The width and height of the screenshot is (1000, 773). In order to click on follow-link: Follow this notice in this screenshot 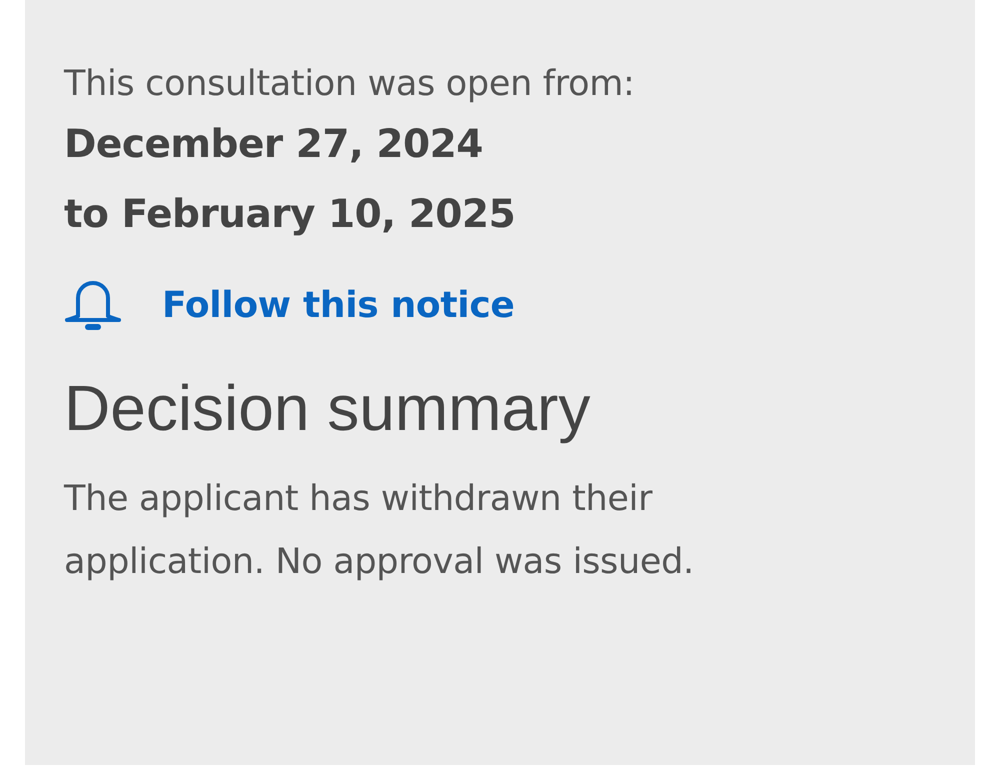, I will do `click(289, 305)`.